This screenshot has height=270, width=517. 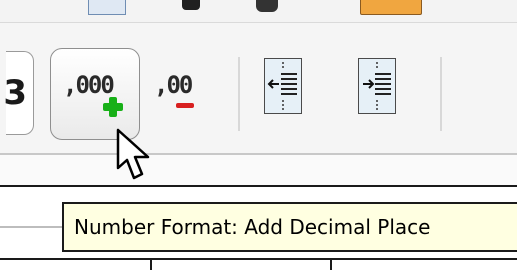 I want to click on increase-indent-icon, so click(x=377, y=86).